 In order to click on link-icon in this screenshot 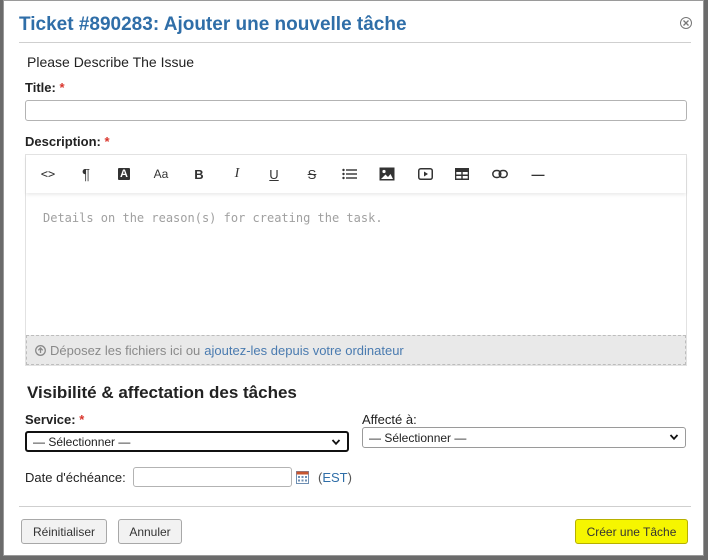, I will do `click(500, 174)`.